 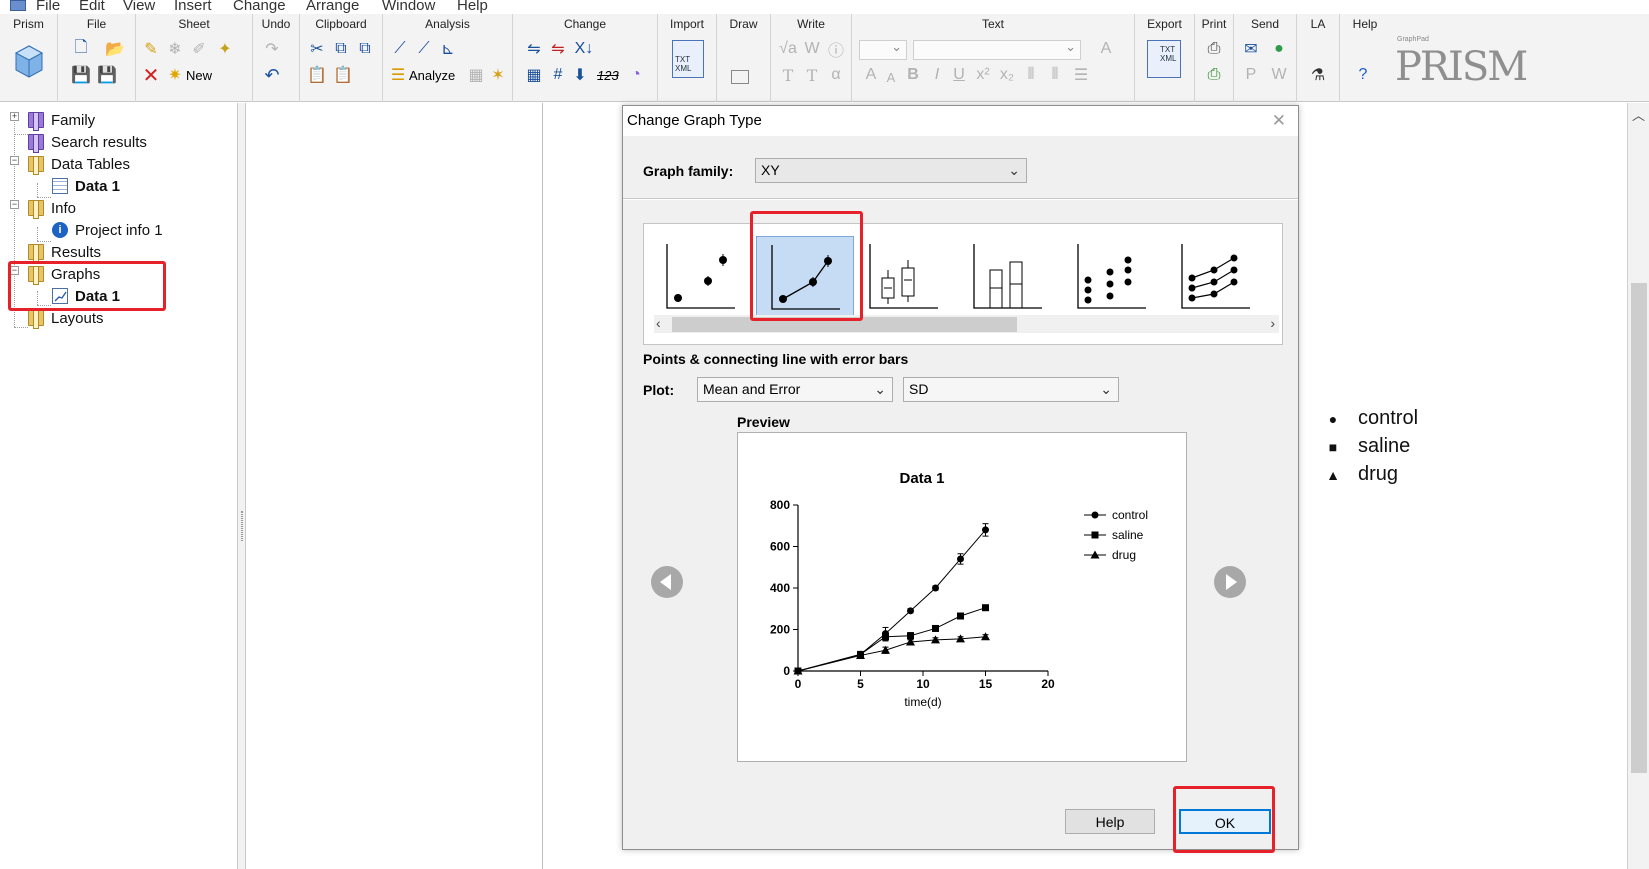 What do you see at coordinates (1279, 49) in the screenshot?
I see `web-icon: ●` at bounding box center [1279, 49].